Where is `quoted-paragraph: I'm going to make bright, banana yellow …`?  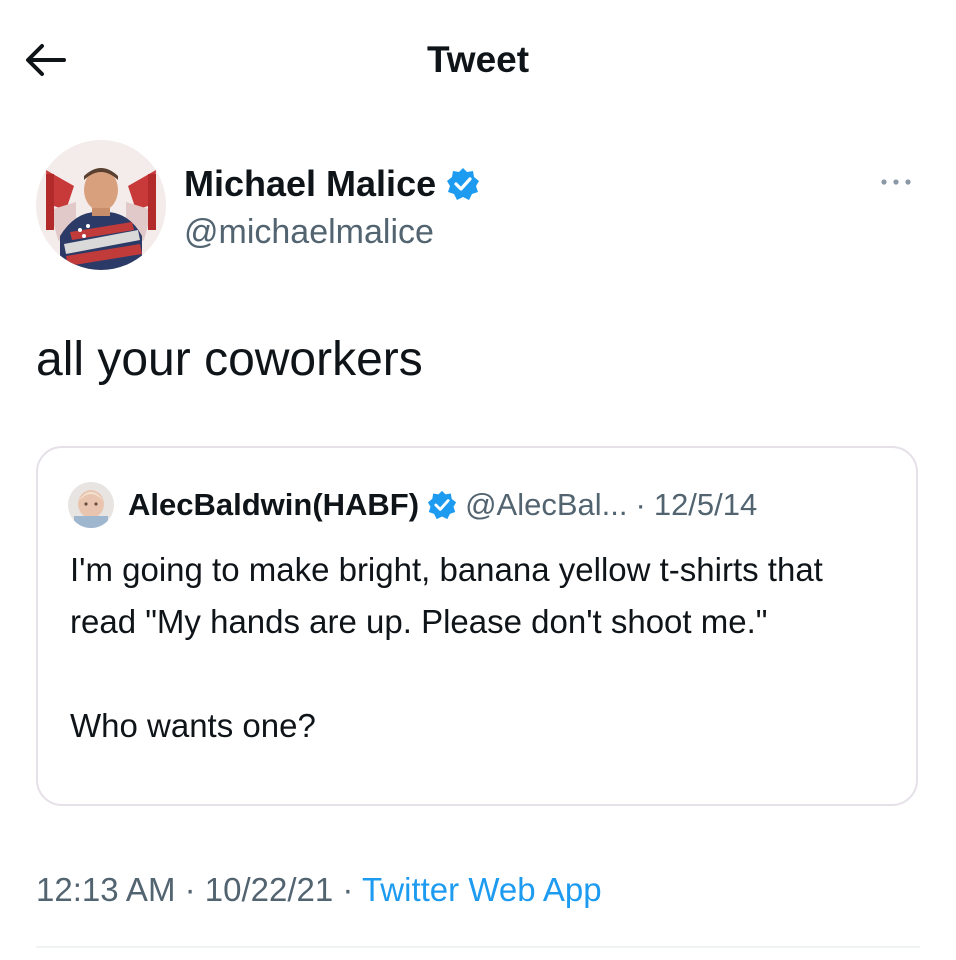 quoted-paragraph: I'm going to make bright, banana yellow … is located at coordinates (446, 595).